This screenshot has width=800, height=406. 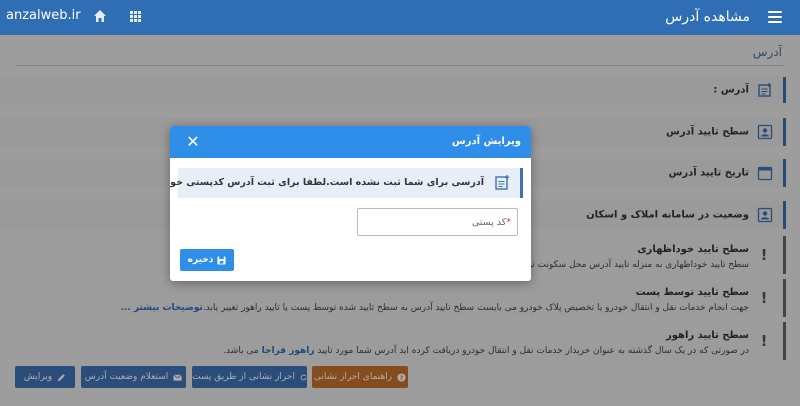 What do you see at coordinates (350, 142) in the screenshot?
I see `modal-header: ویرایش آدرس ✕` at bounding box center [350, 142].